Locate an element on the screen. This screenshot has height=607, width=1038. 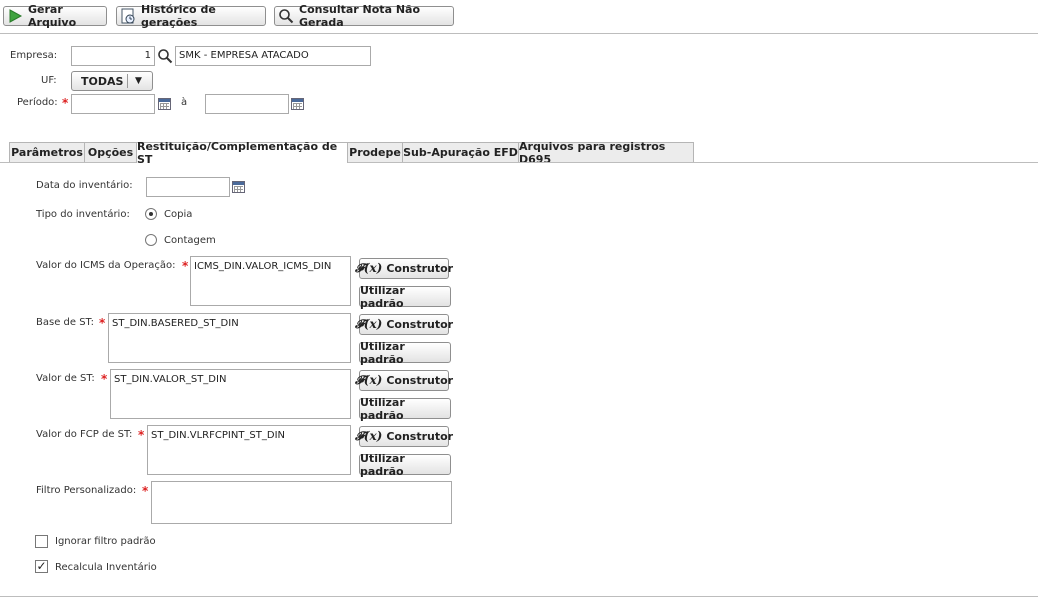
historico-geracoes-label: Histórico de gerações is located at coordinates (178, 16).